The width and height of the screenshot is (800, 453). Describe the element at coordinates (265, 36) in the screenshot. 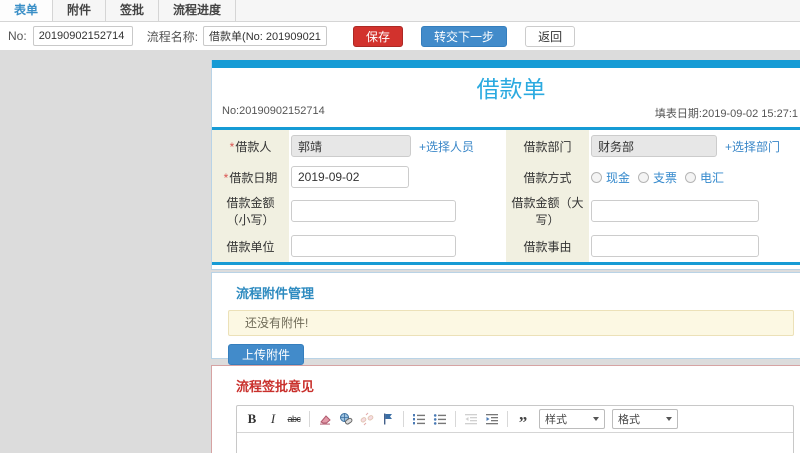

I see `flow-name-input` at that location.